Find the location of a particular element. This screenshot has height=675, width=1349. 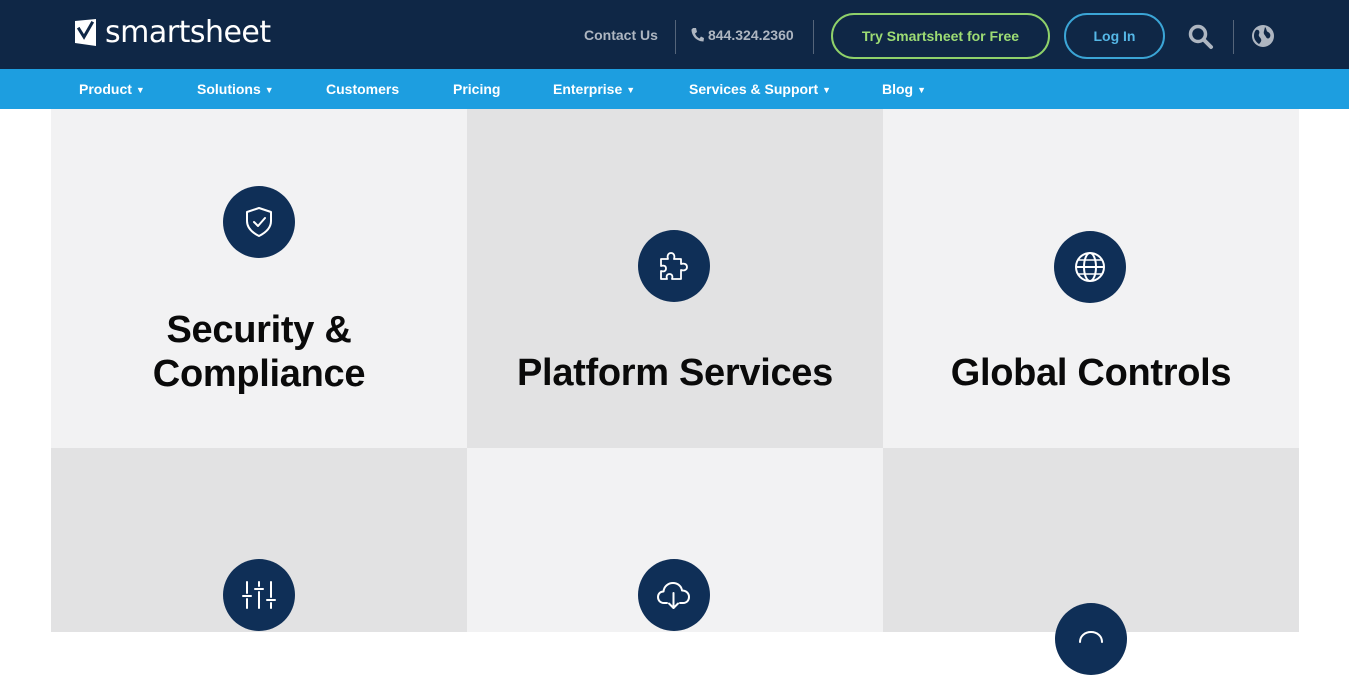

nav-services-support: Services & Support ▼ is located at coordinates (760, 89).